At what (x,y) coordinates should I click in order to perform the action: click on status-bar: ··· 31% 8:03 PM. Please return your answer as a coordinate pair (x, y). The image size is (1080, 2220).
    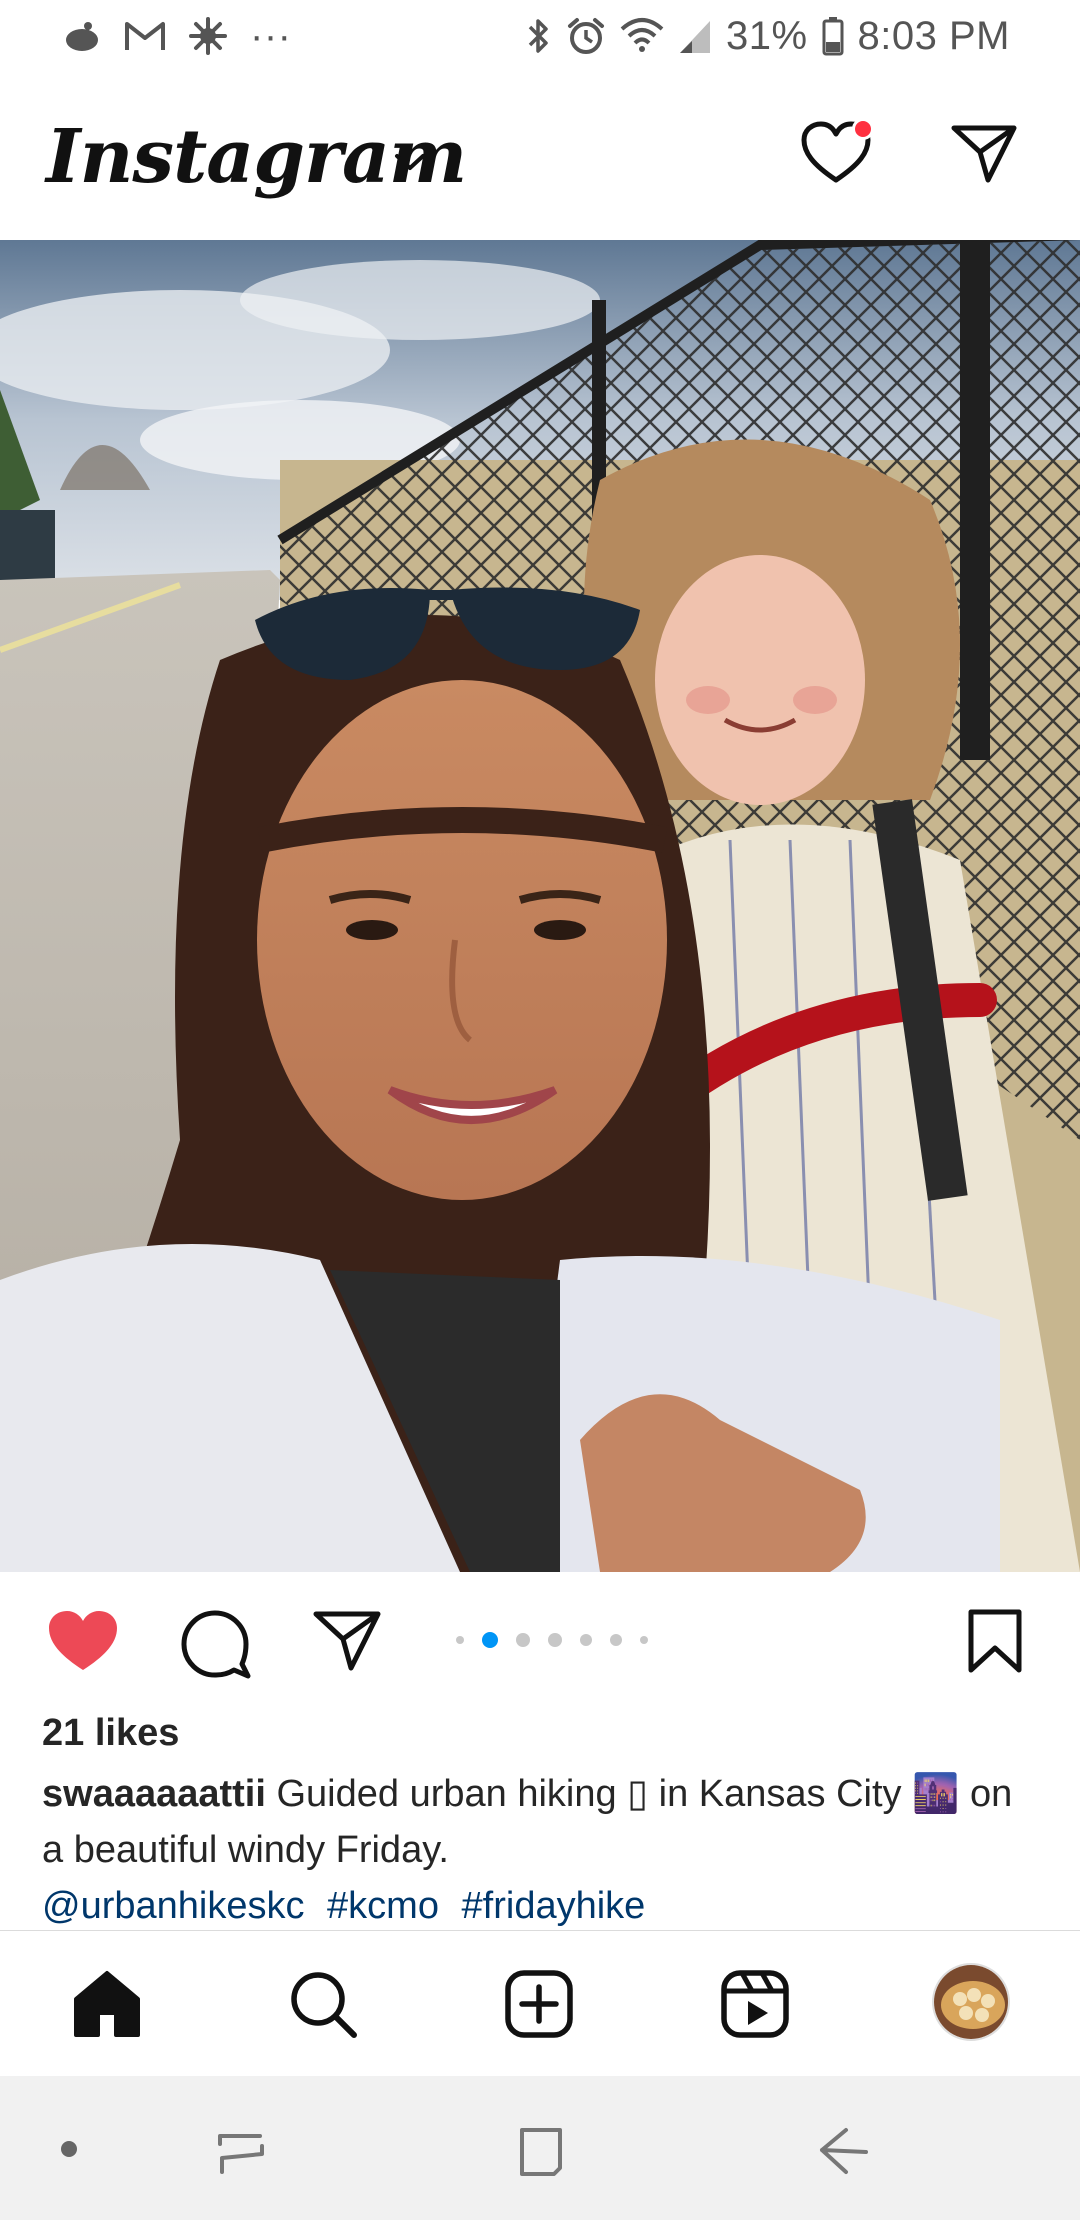
    Looking at the image, I should click on (540, 36).